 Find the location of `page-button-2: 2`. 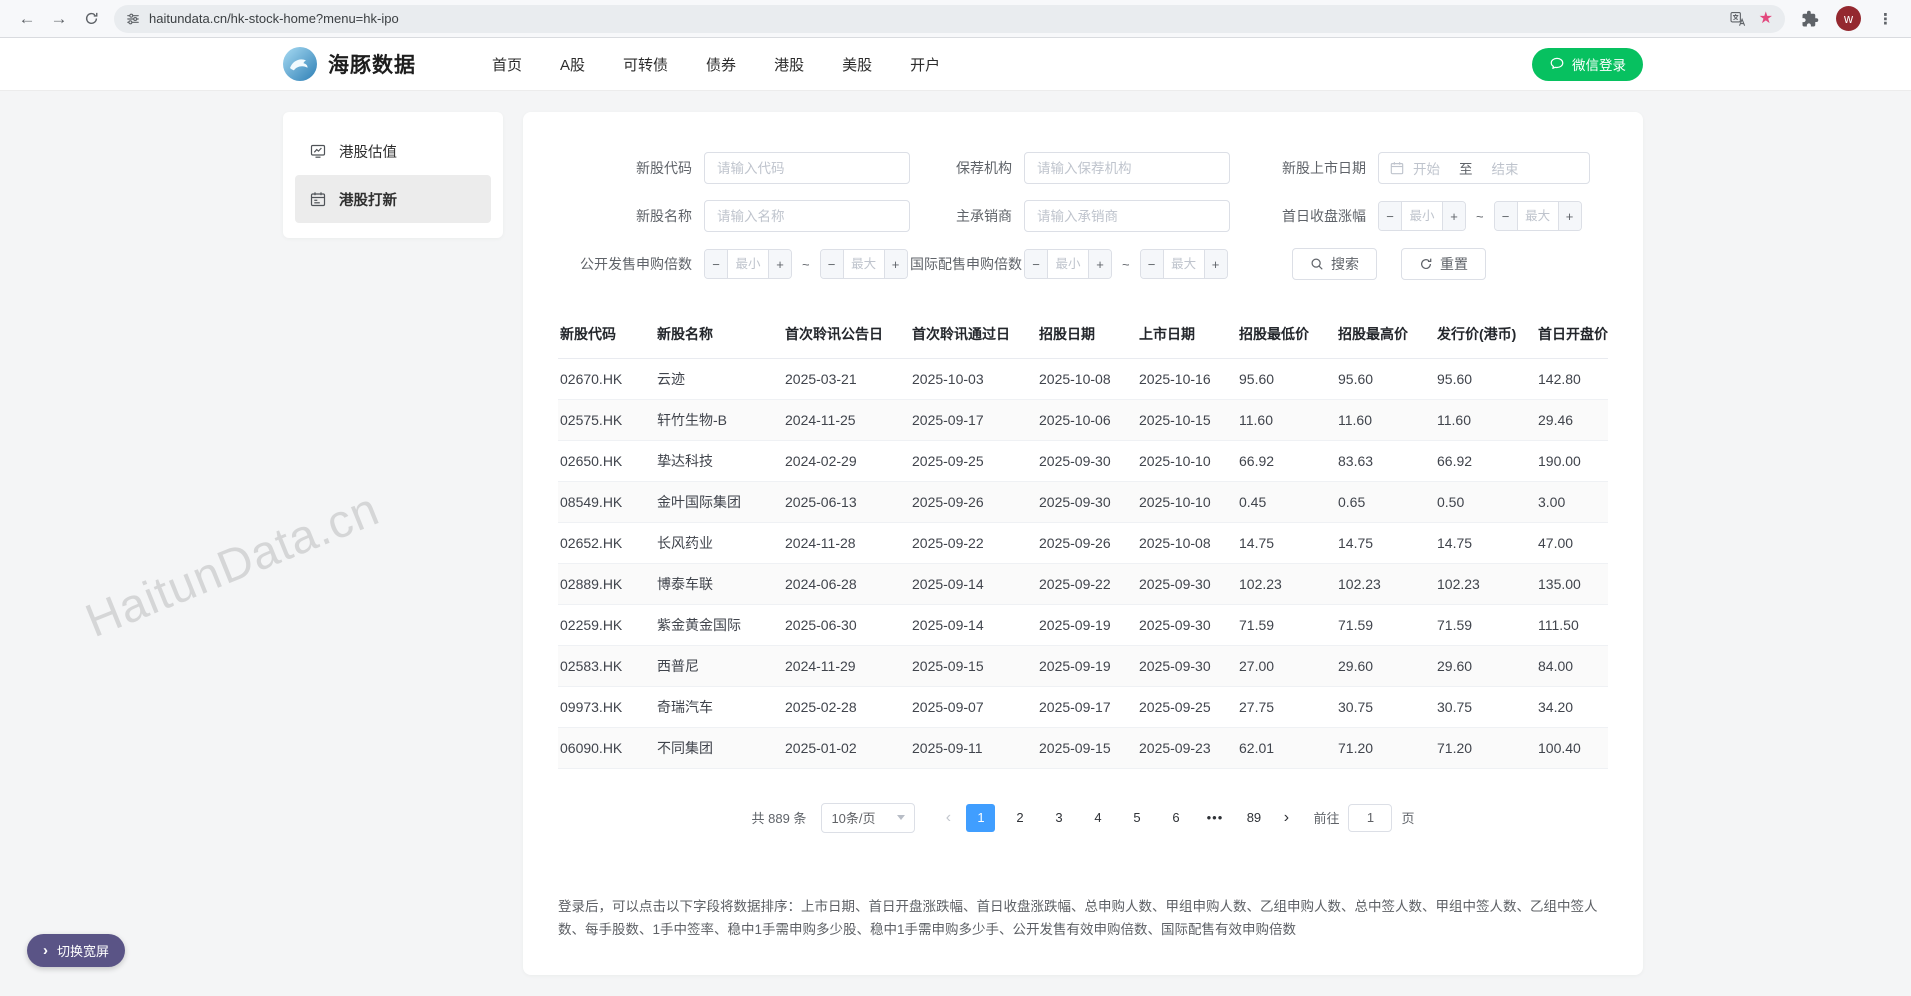

page-button-2: 2 is located at coordinates (1019, 818).